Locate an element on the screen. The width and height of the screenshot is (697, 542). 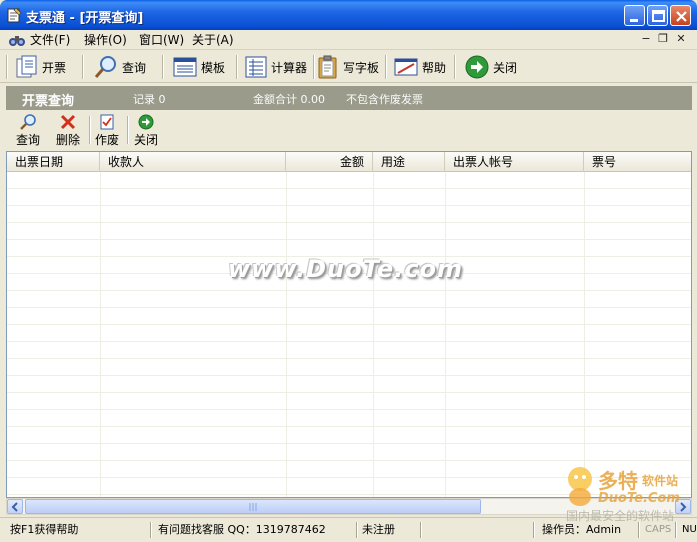
column-header-payee: 收款人 is located at coordinates (193, 162).